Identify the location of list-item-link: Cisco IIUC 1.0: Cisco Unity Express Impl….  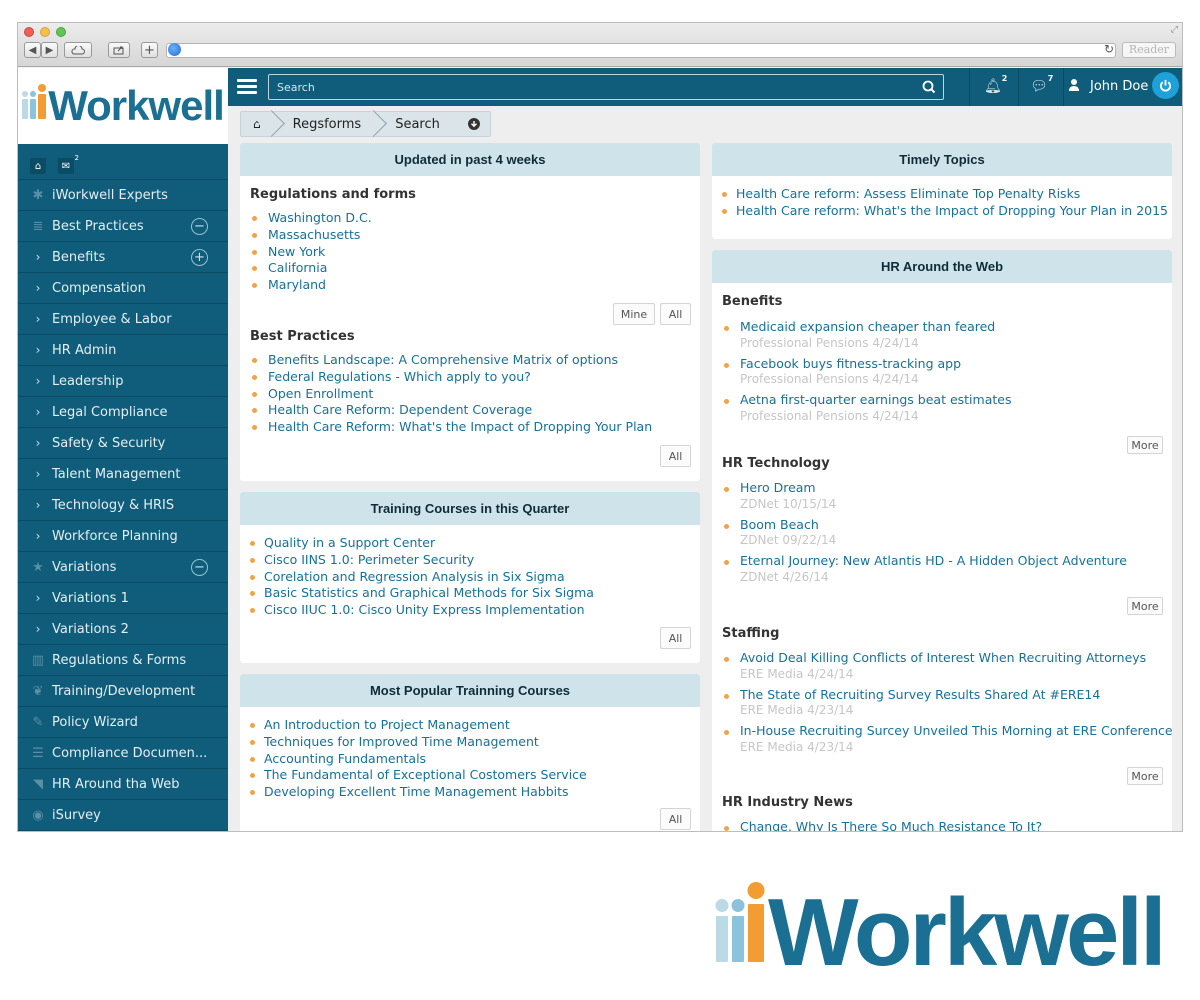
(465, 610).